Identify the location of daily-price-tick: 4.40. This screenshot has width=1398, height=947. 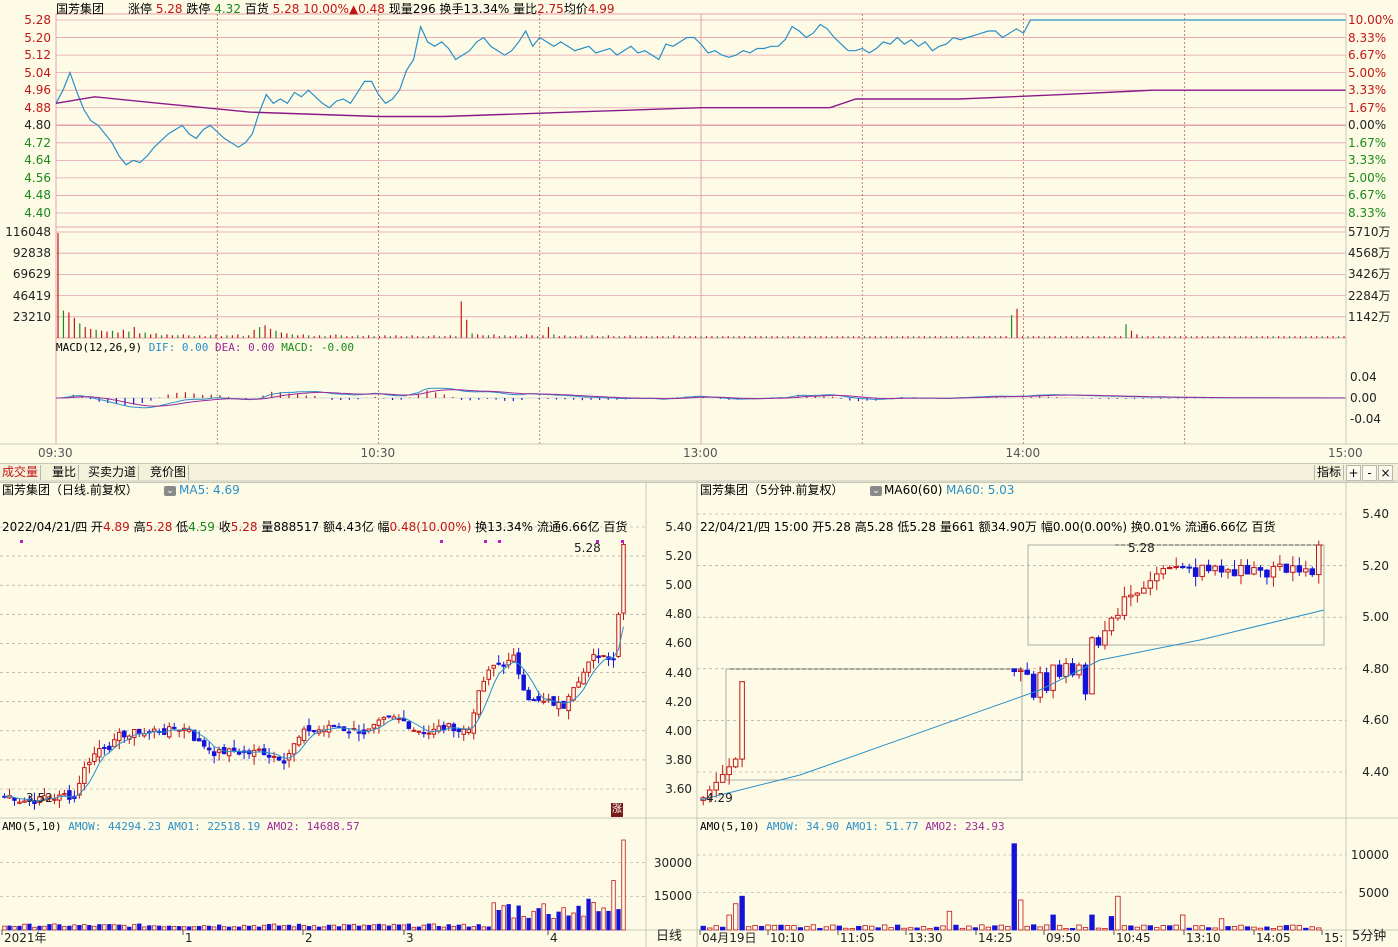
(678, 672).